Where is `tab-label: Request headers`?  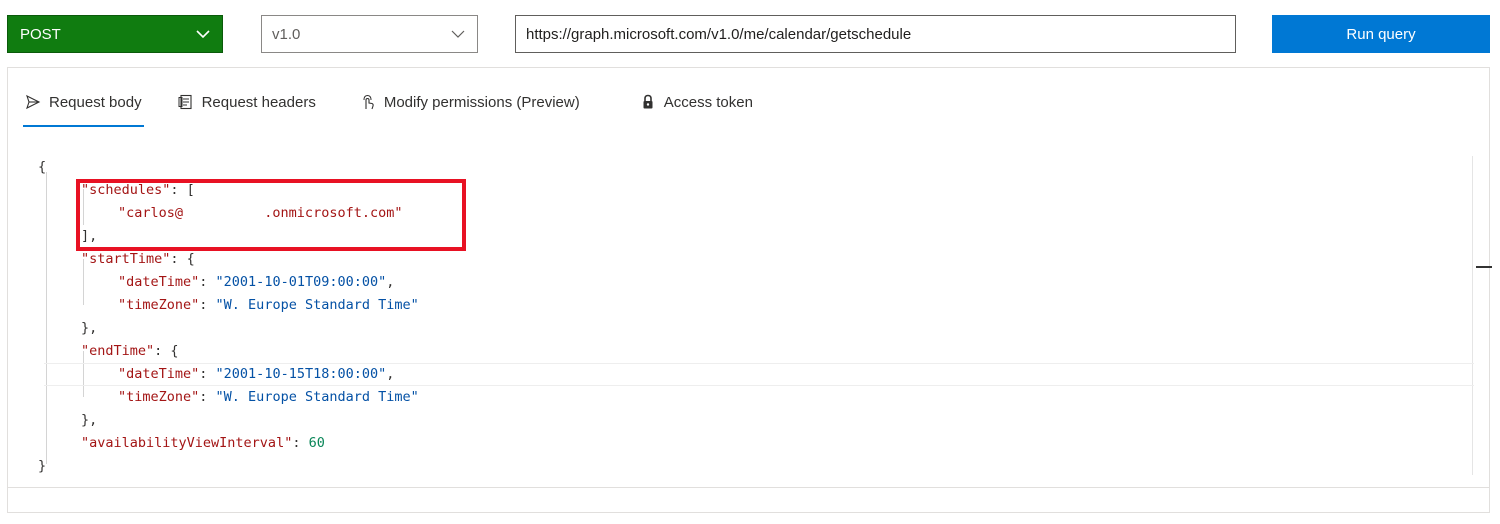 tab-label: Request headers is located at coordinates (258, 102).